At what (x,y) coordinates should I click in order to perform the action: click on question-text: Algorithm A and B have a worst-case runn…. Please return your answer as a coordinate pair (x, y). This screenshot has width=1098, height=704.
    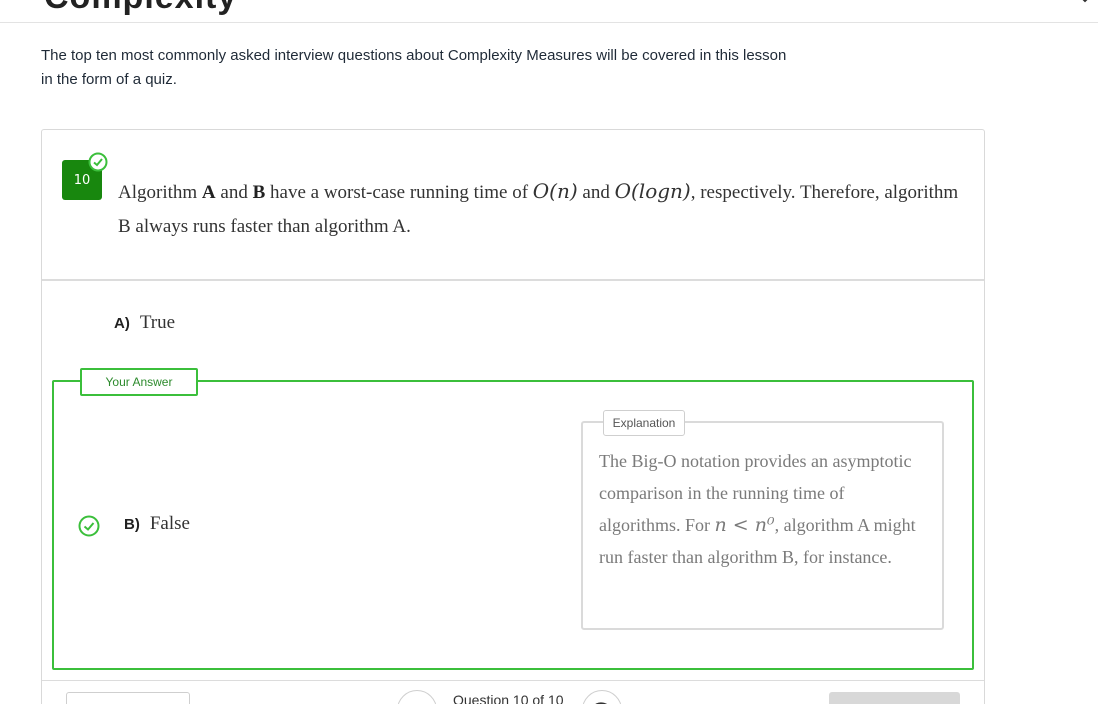
    Looking at the image, I should click on (538, 208).